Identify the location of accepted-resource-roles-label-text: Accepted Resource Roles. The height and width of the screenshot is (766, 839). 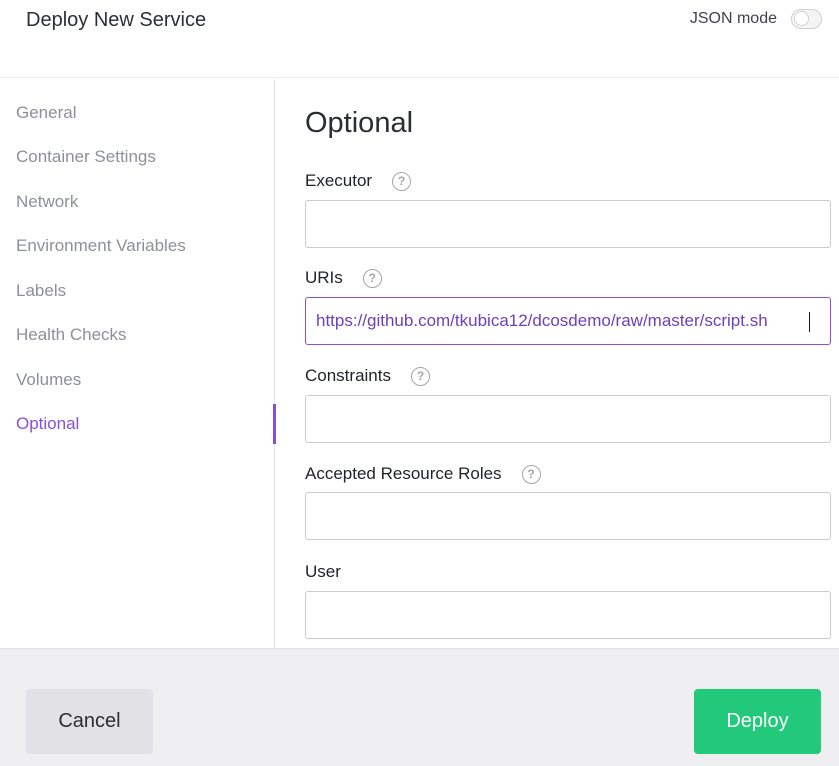
(403, 473).